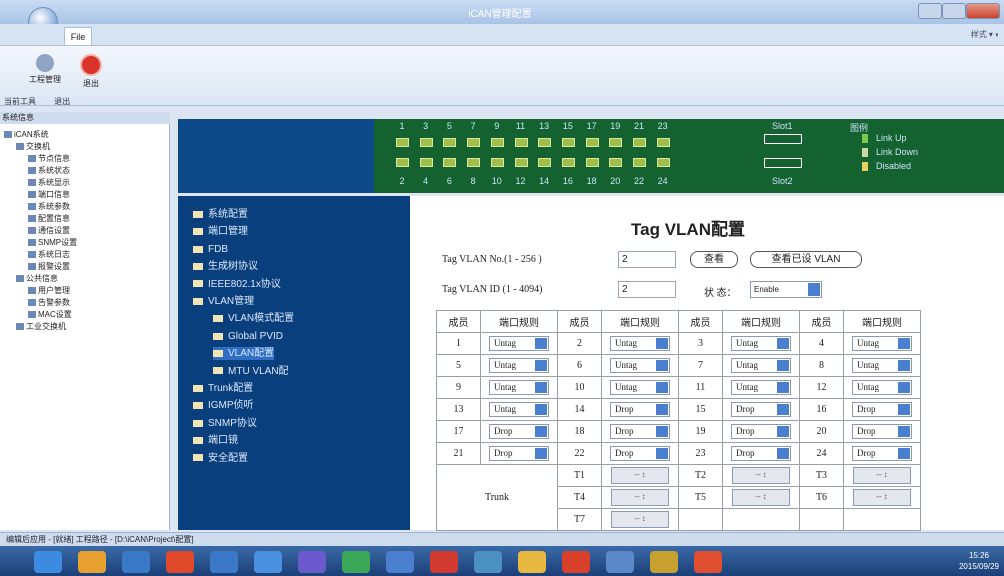 The image size is (1004, 576). What do you see at coordinates (783, 163) in the screenshot?
I see `slot2-box` at bounding box center [783, 163].